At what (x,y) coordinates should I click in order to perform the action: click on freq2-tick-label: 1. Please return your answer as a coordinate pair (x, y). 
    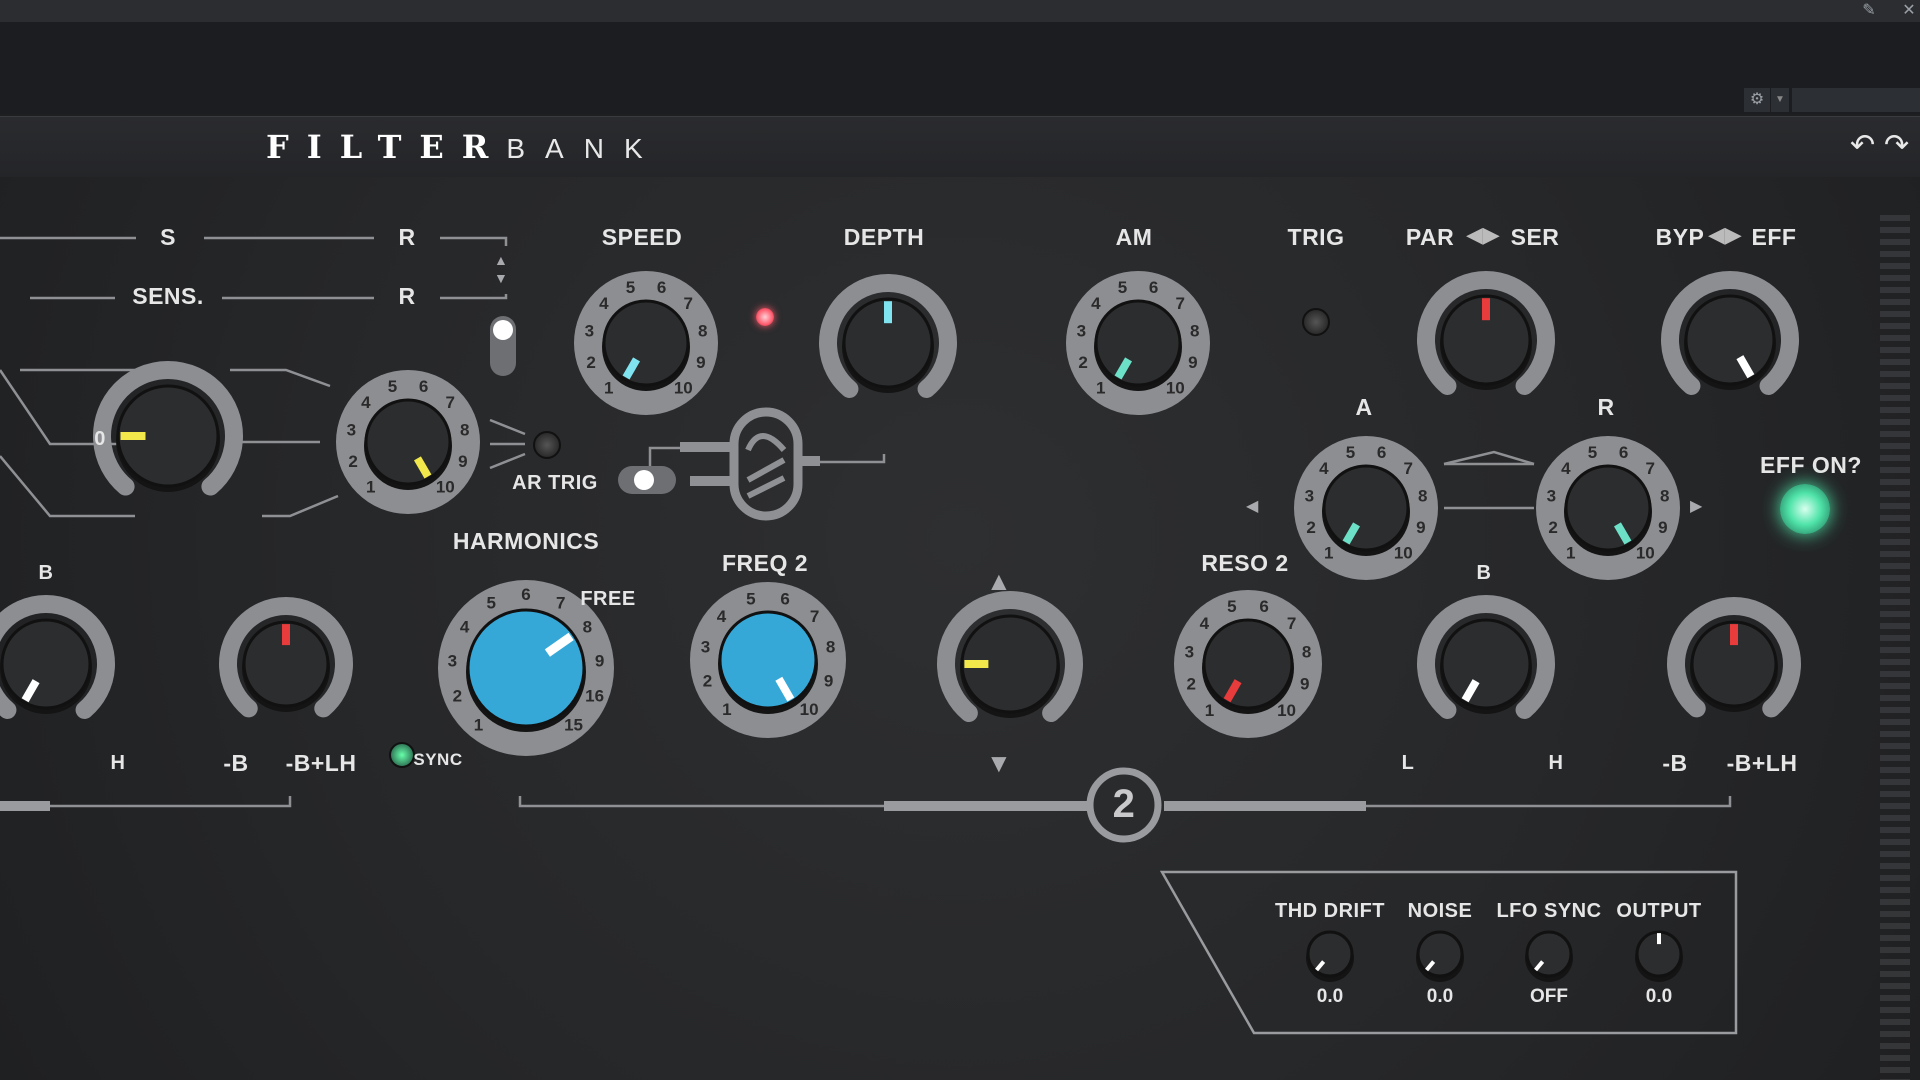
    Looking at the image, I should click on (726, 709).